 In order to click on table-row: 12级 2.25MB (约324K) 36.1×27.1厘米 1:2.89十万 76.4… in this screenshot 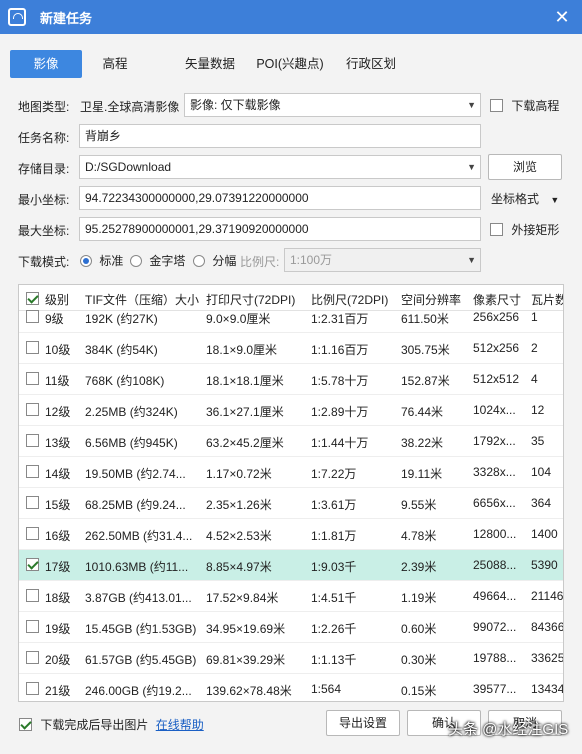, I will do `click(291, 410)`.